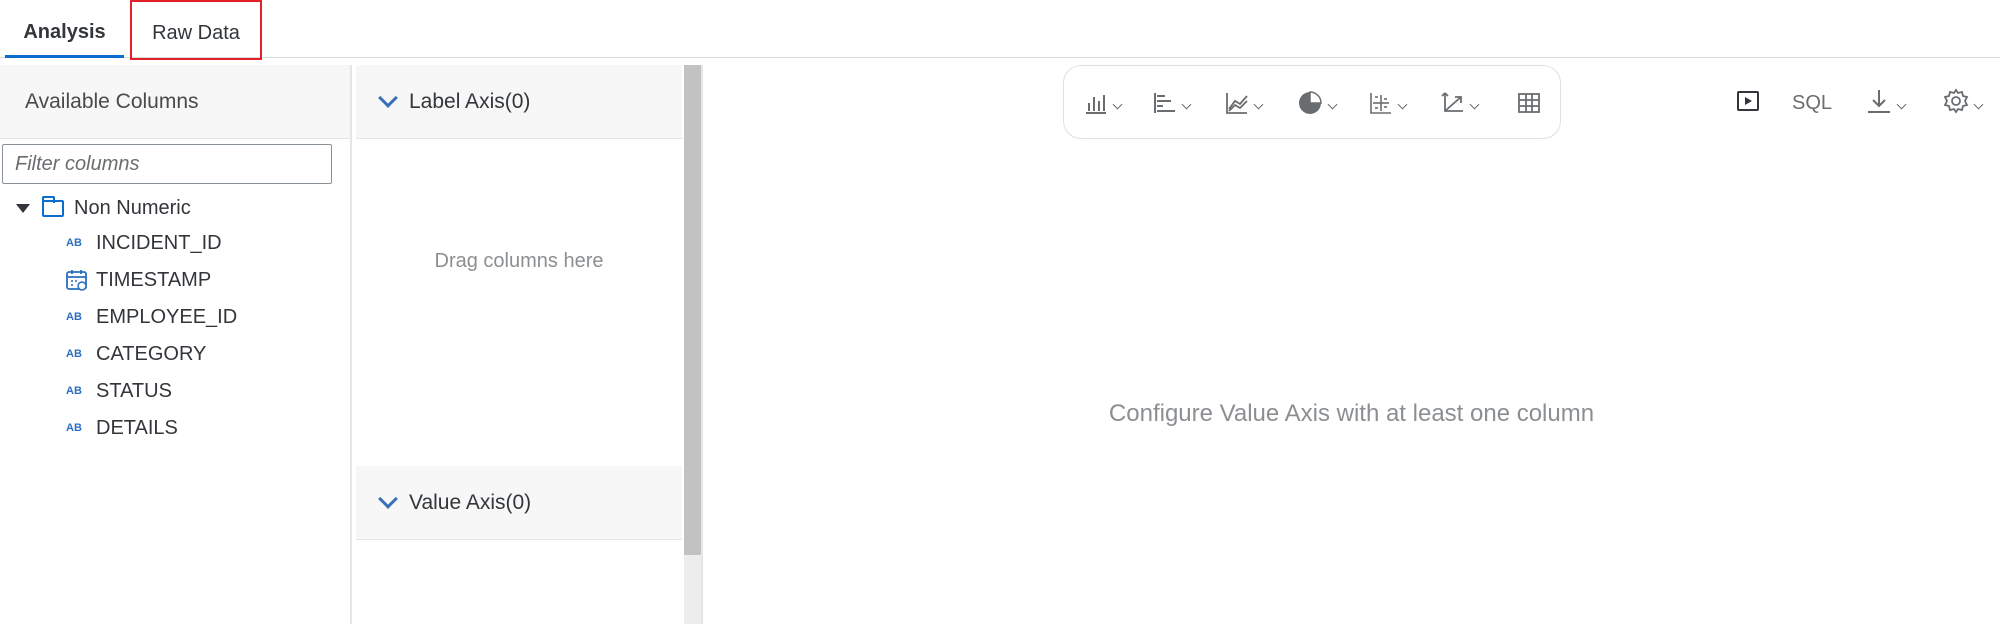 The image size is (2000, 624). What do you see at coordinates (470, 101) in the screenshot?
I see `label-axis-title: Label Axis(0)` at bounding box center [470, 101].